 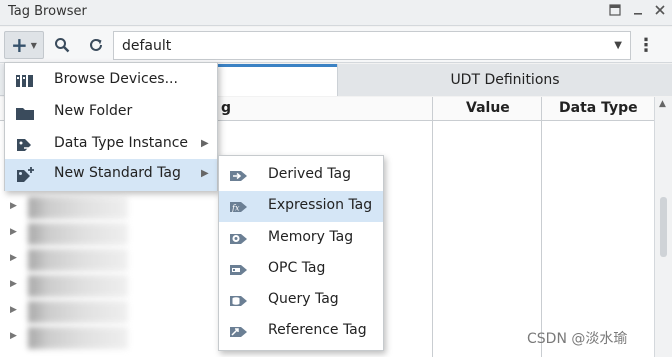 I want to click on tag-provider-value: default, so click(x=147, y=46).